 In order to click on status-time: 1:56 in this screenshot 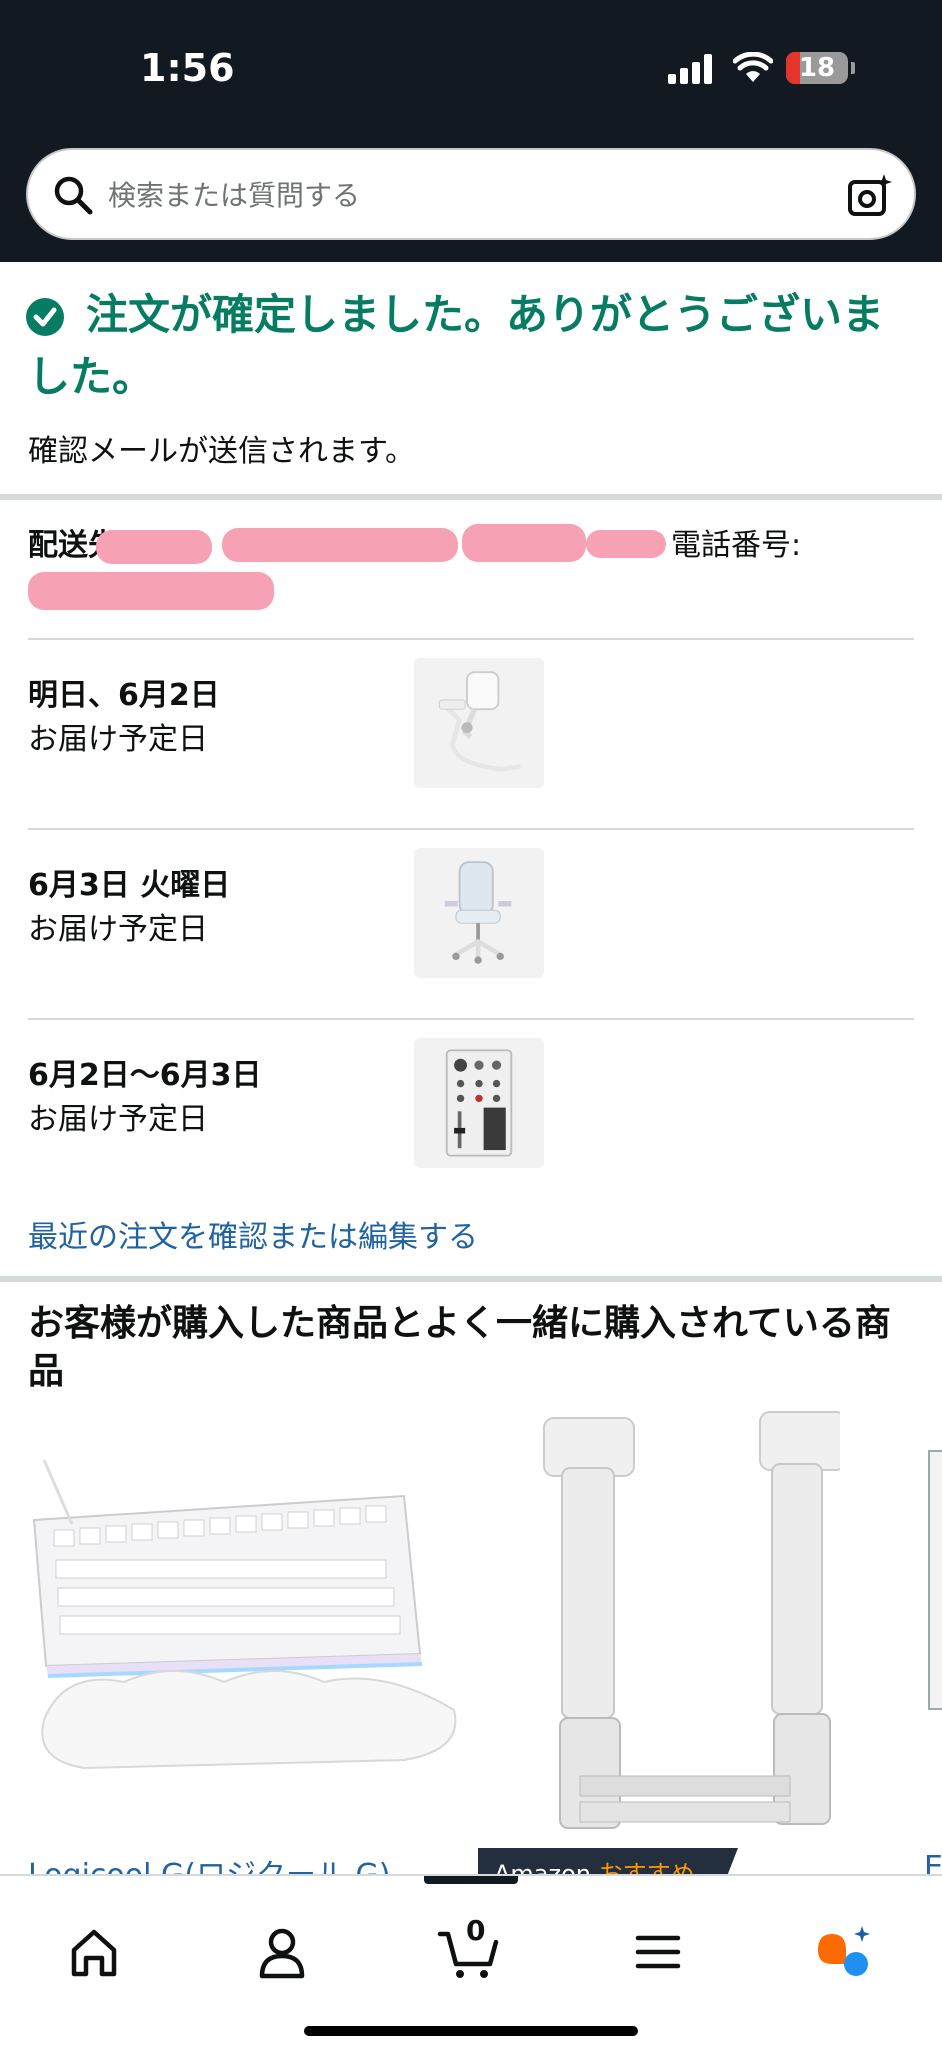, I will do `click(187, 68)`.